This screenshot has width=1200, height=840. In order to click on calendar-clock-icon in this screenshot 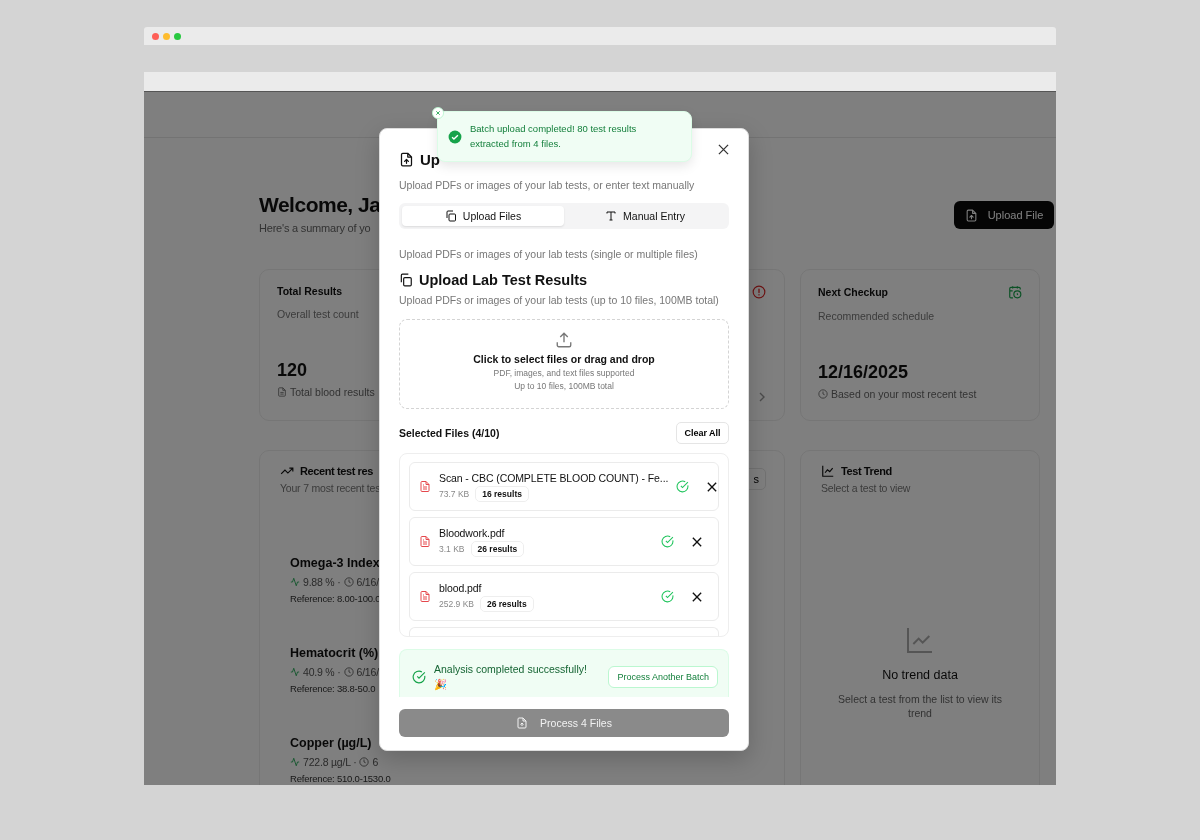, I will do `click(1015, 292)`.